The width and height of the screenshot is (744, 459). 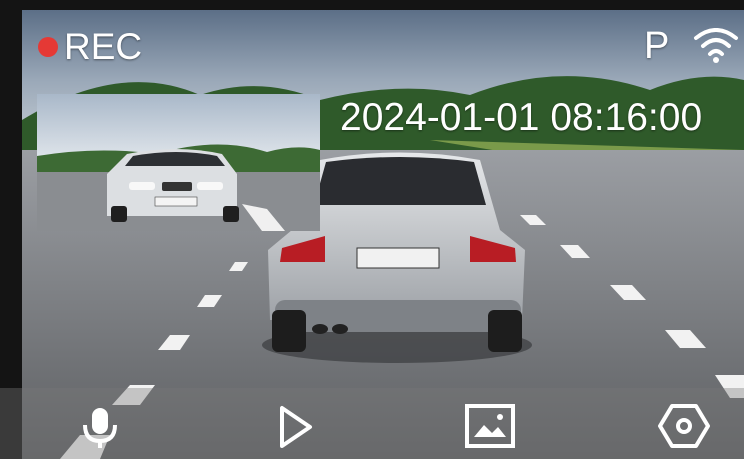 I want to click on settings-icon, so click(x=684, y=426).